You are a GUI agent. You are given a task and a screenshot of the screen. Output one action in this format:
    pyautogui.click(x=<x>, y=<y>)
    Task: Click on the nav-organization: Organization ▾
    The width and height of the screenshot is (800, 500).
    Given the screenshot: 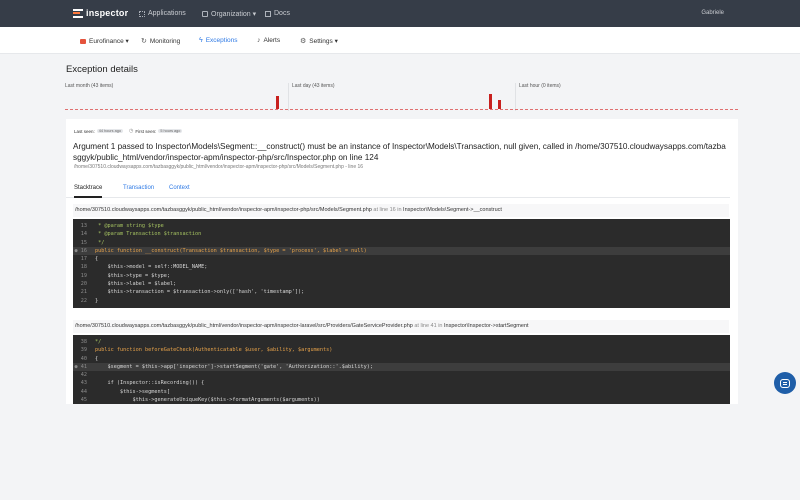 What is the action you would take?
    pyautogui.click(x=229, y=14)
    